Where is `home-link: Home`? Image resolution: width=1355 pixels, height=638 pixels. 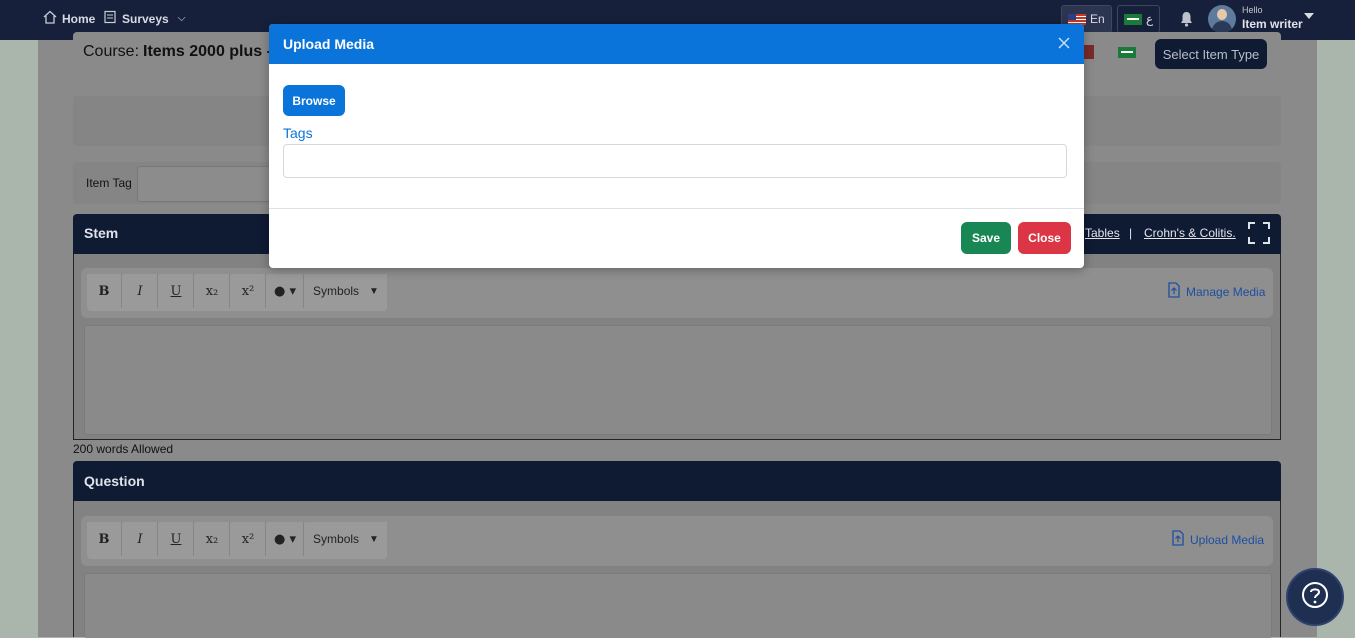
home-link: Home is located at coordinates (69, 18).